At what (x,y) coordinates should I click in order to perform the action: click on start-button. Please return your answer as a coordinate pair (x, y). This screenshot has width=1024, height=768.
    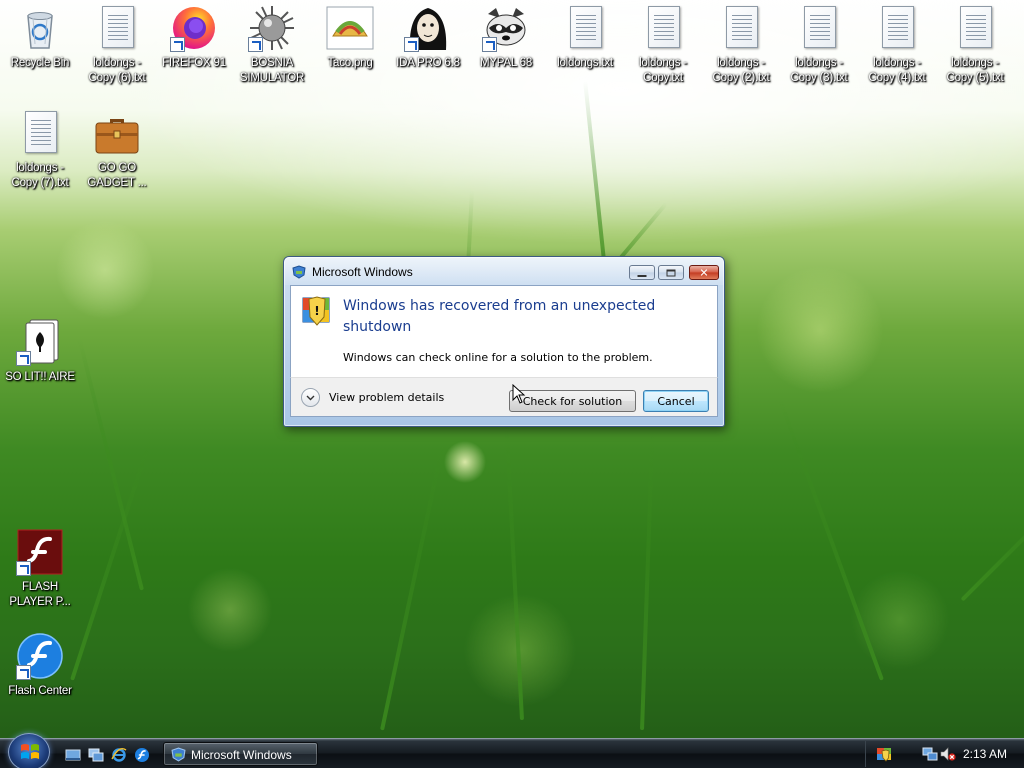
    Looking at the image, I should click on (29, 750).